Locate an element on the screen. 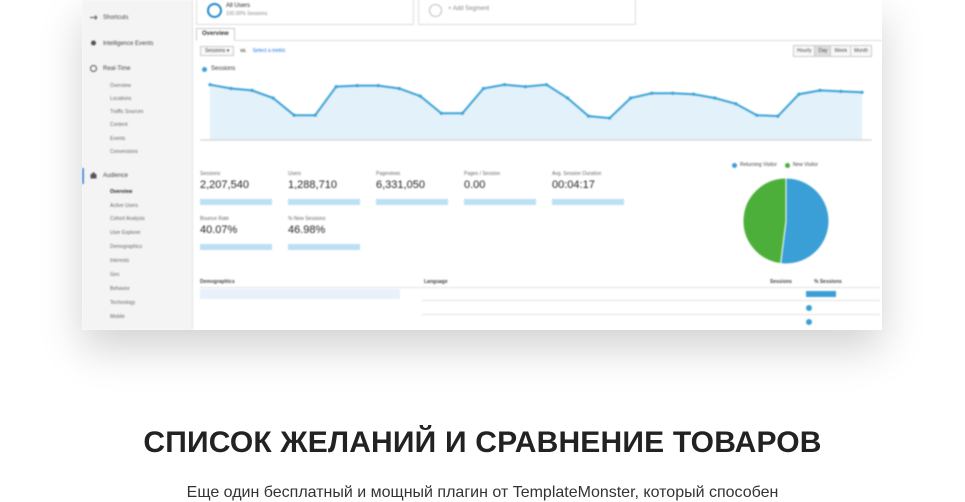 Image resolution: width=965 pixels, height=502 pixels. audience-sub-item: Technology is located at coordinates (123, 303).